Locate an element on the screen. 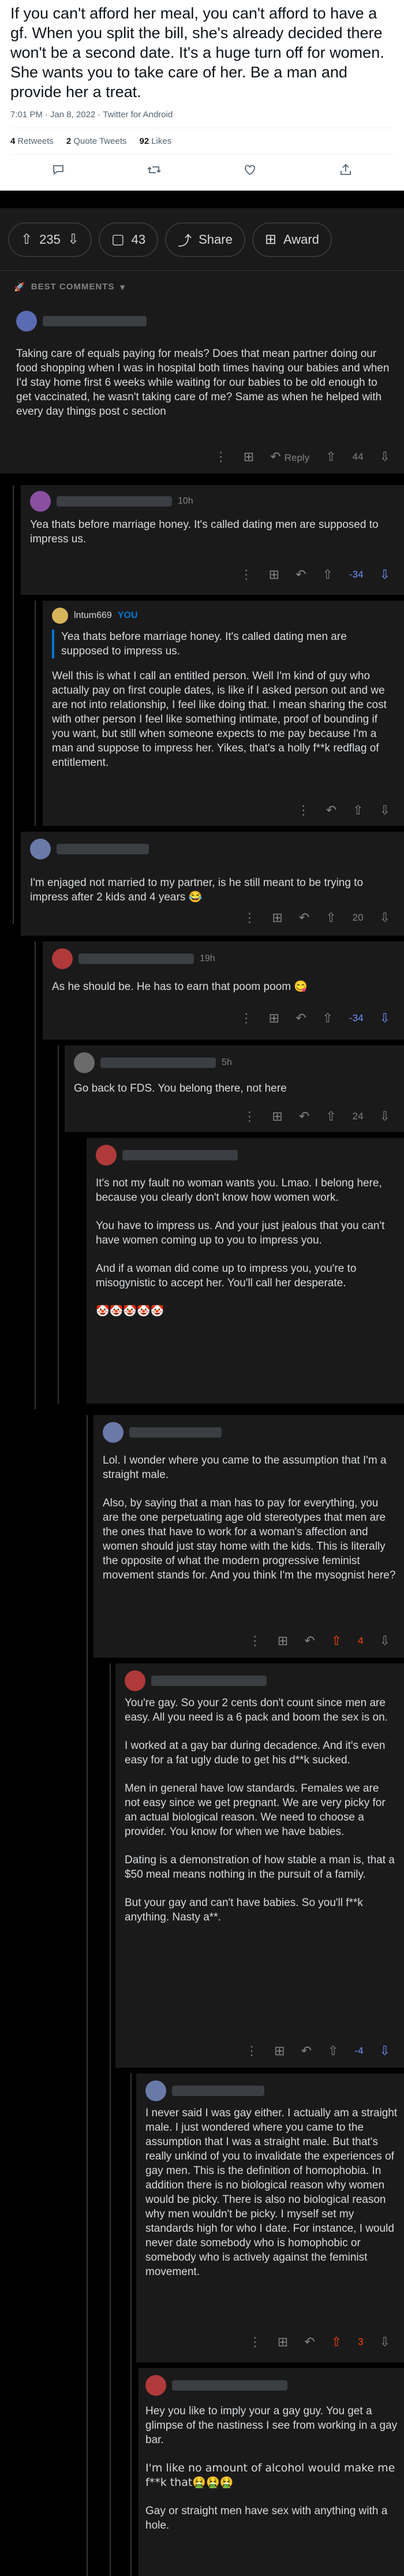 The height and width of the screenshot is (2576, 404). tweet-date: Jan 8, 2022 is located at coordinates (73, 115).